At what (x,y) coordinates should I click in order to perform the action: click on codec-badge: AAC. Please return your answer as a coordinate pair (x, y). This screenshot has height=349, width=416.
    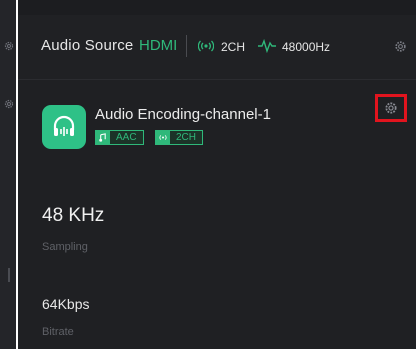
    Looking at the image, I should click on (119, 137).